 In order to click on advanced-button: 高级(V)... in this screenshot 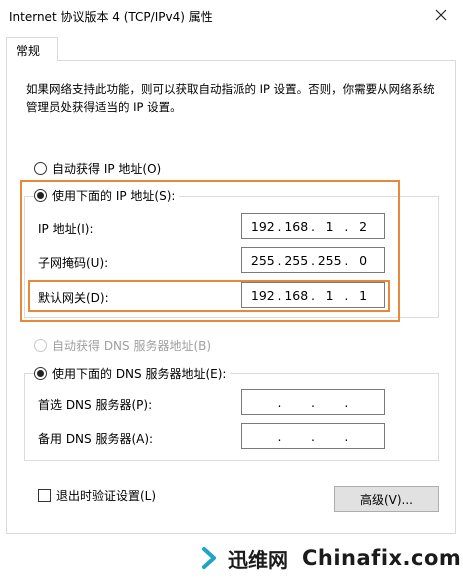, I will do `click(386, 499)`.